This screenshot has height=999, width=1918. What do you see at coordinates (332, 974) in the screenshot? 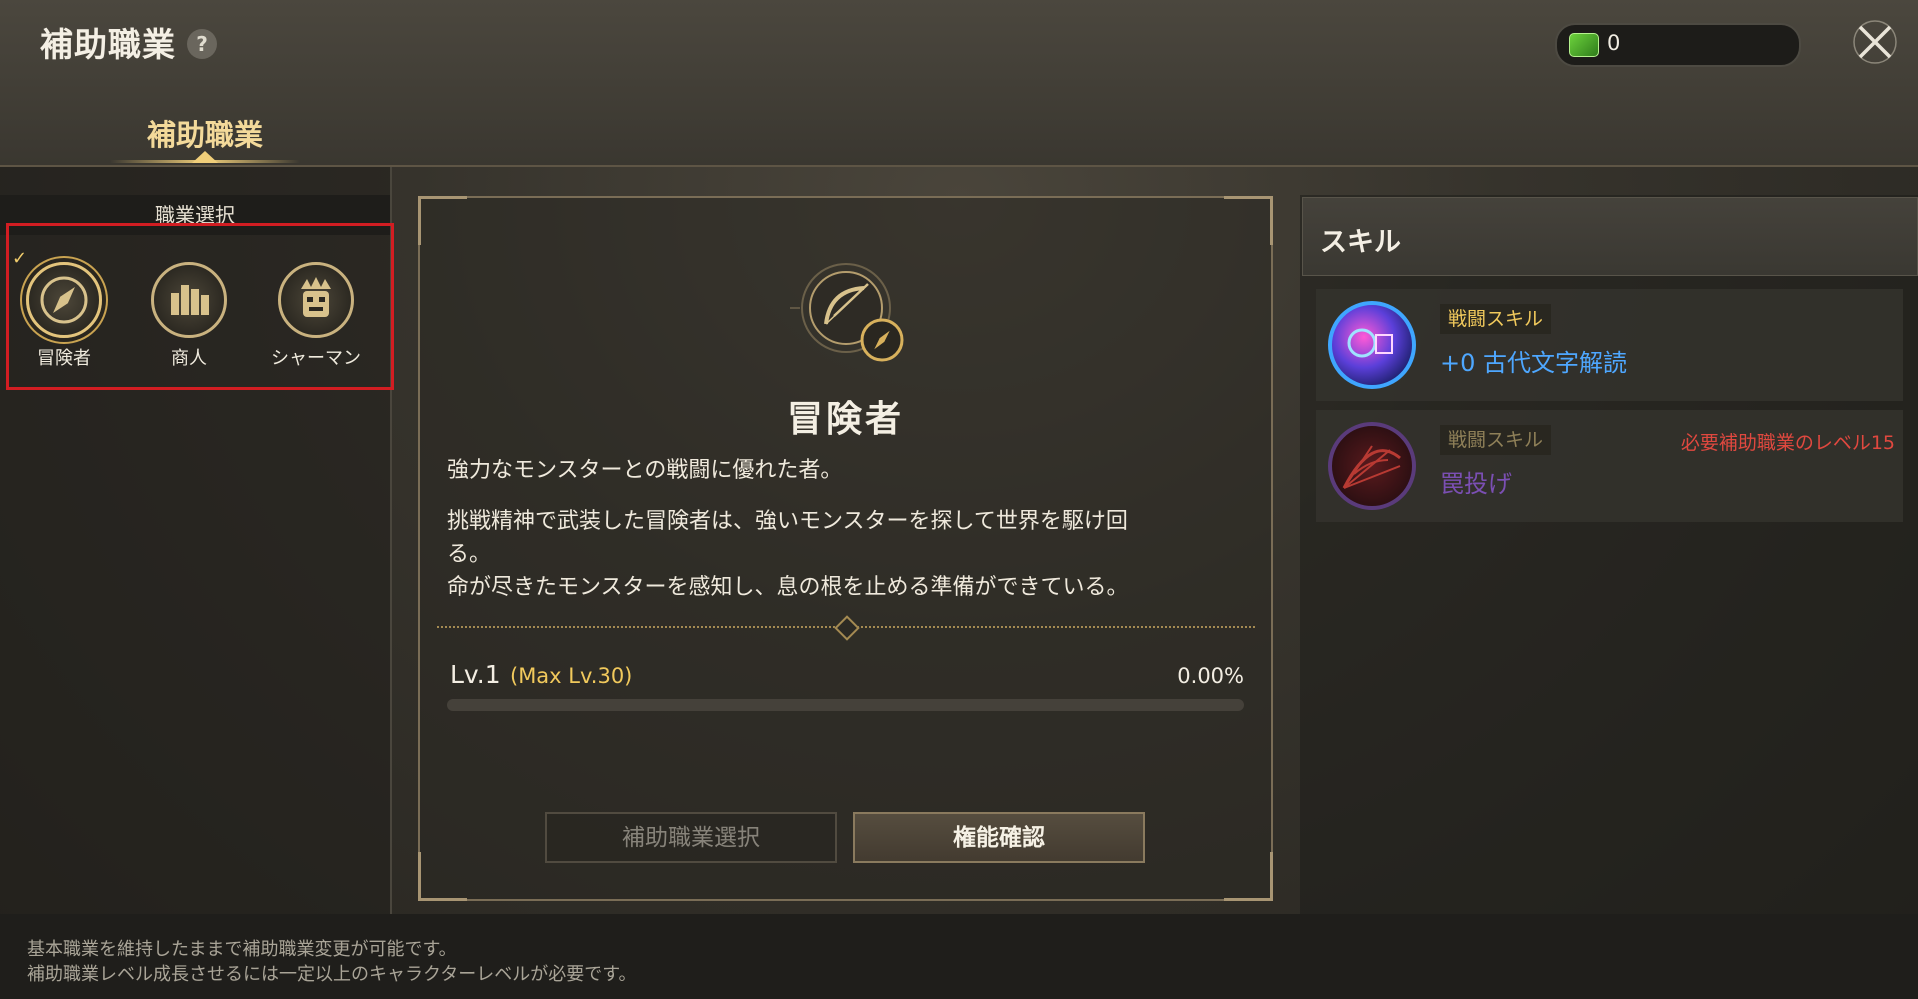
I see `footer-note: 補助職業レベル成長させるには一定以上のキャラクターレベルが必要です。` at bounding box center [332, 974].